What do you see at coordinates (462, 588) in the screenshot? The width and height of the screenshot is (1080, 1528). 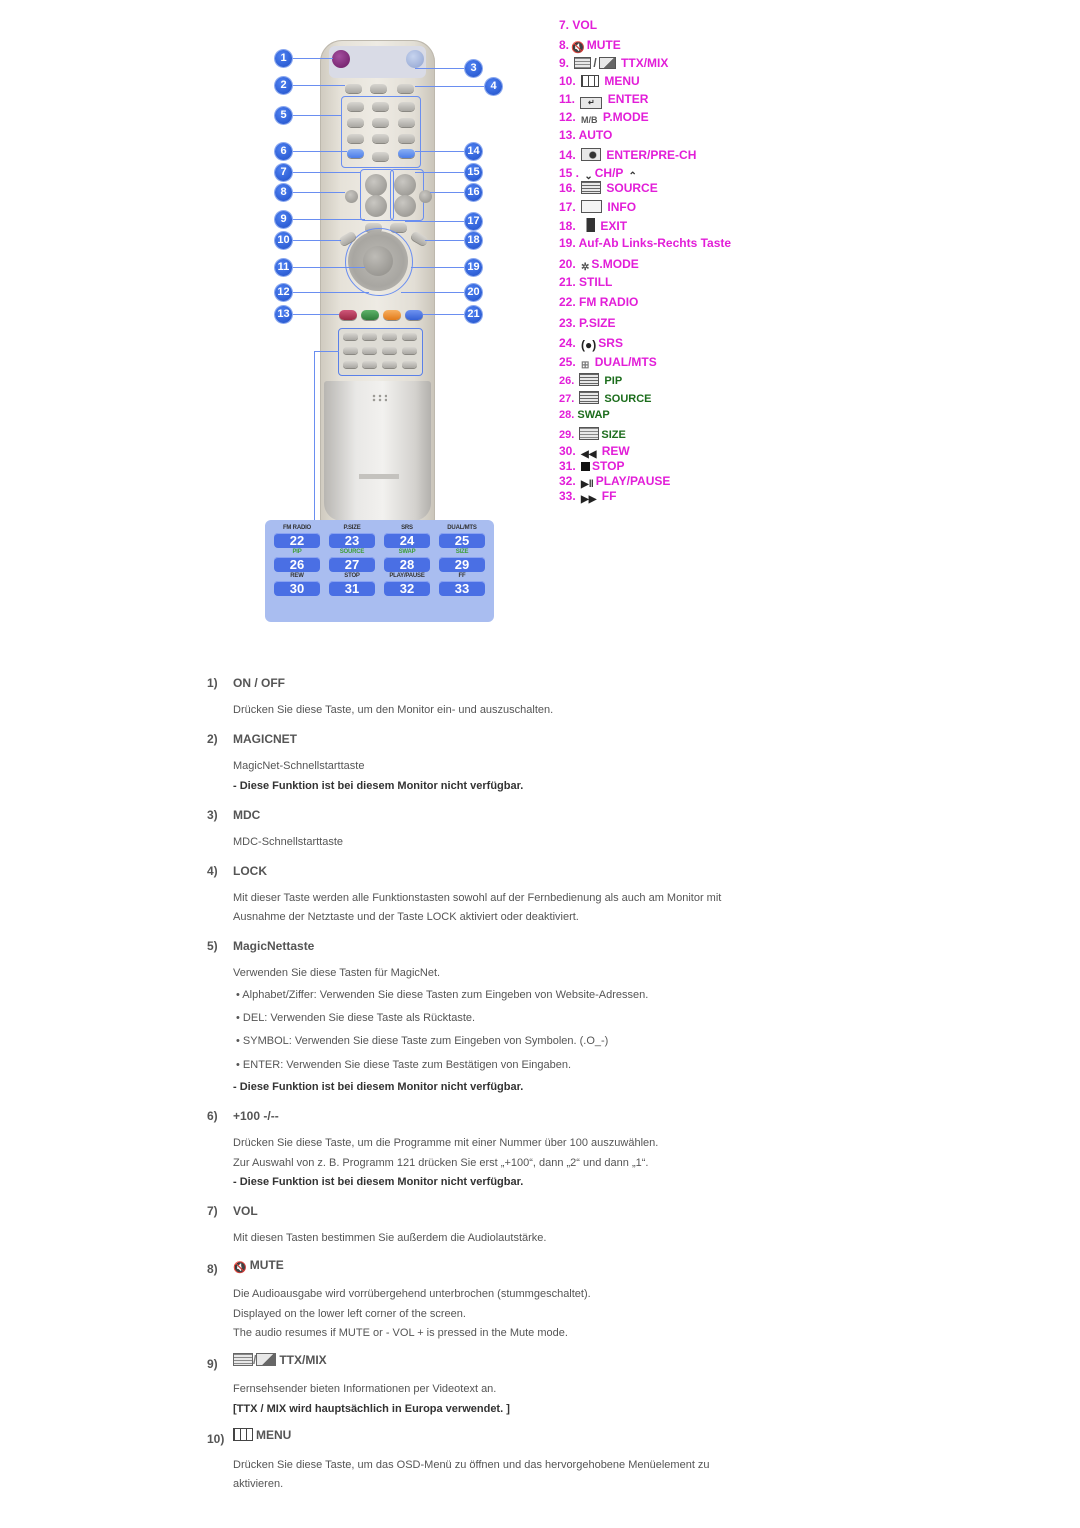 I see `key-number: 33` at bounding box center [462, 588].